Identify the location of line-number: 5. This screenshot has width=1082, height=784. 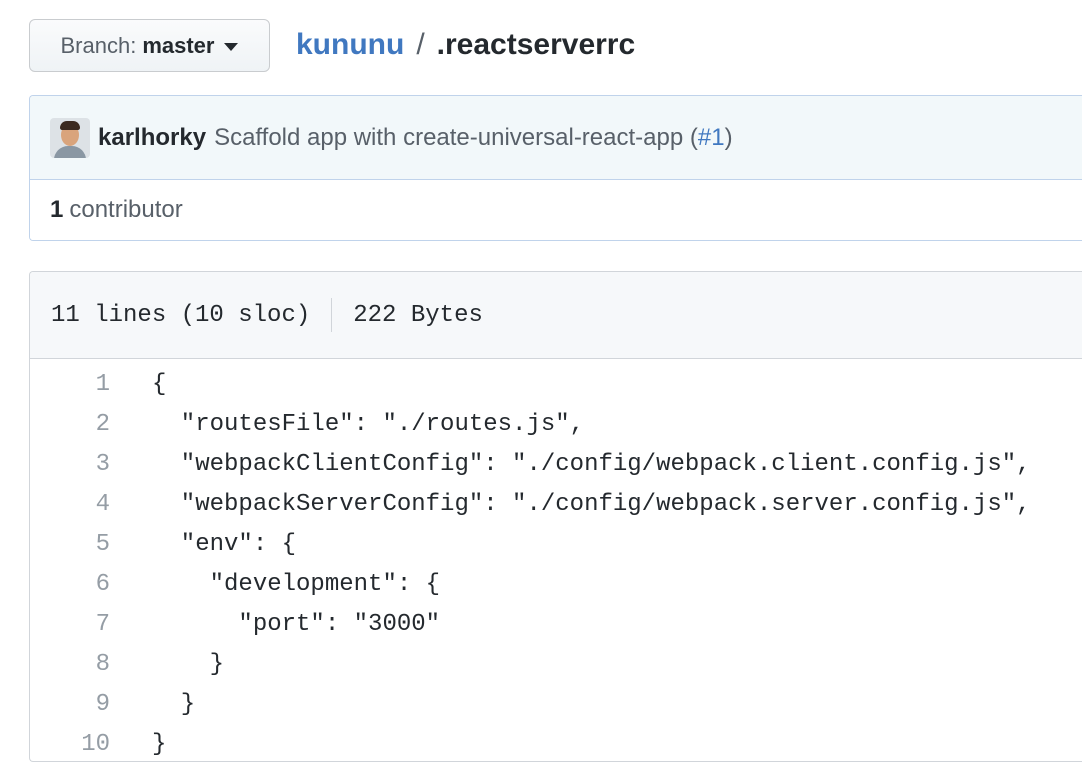
(70, 545).